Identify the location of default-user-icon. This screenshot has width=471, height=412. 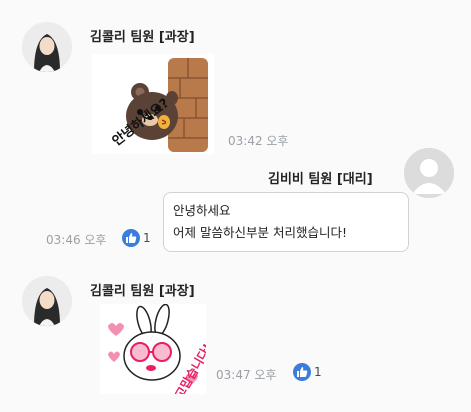
(429, 173).